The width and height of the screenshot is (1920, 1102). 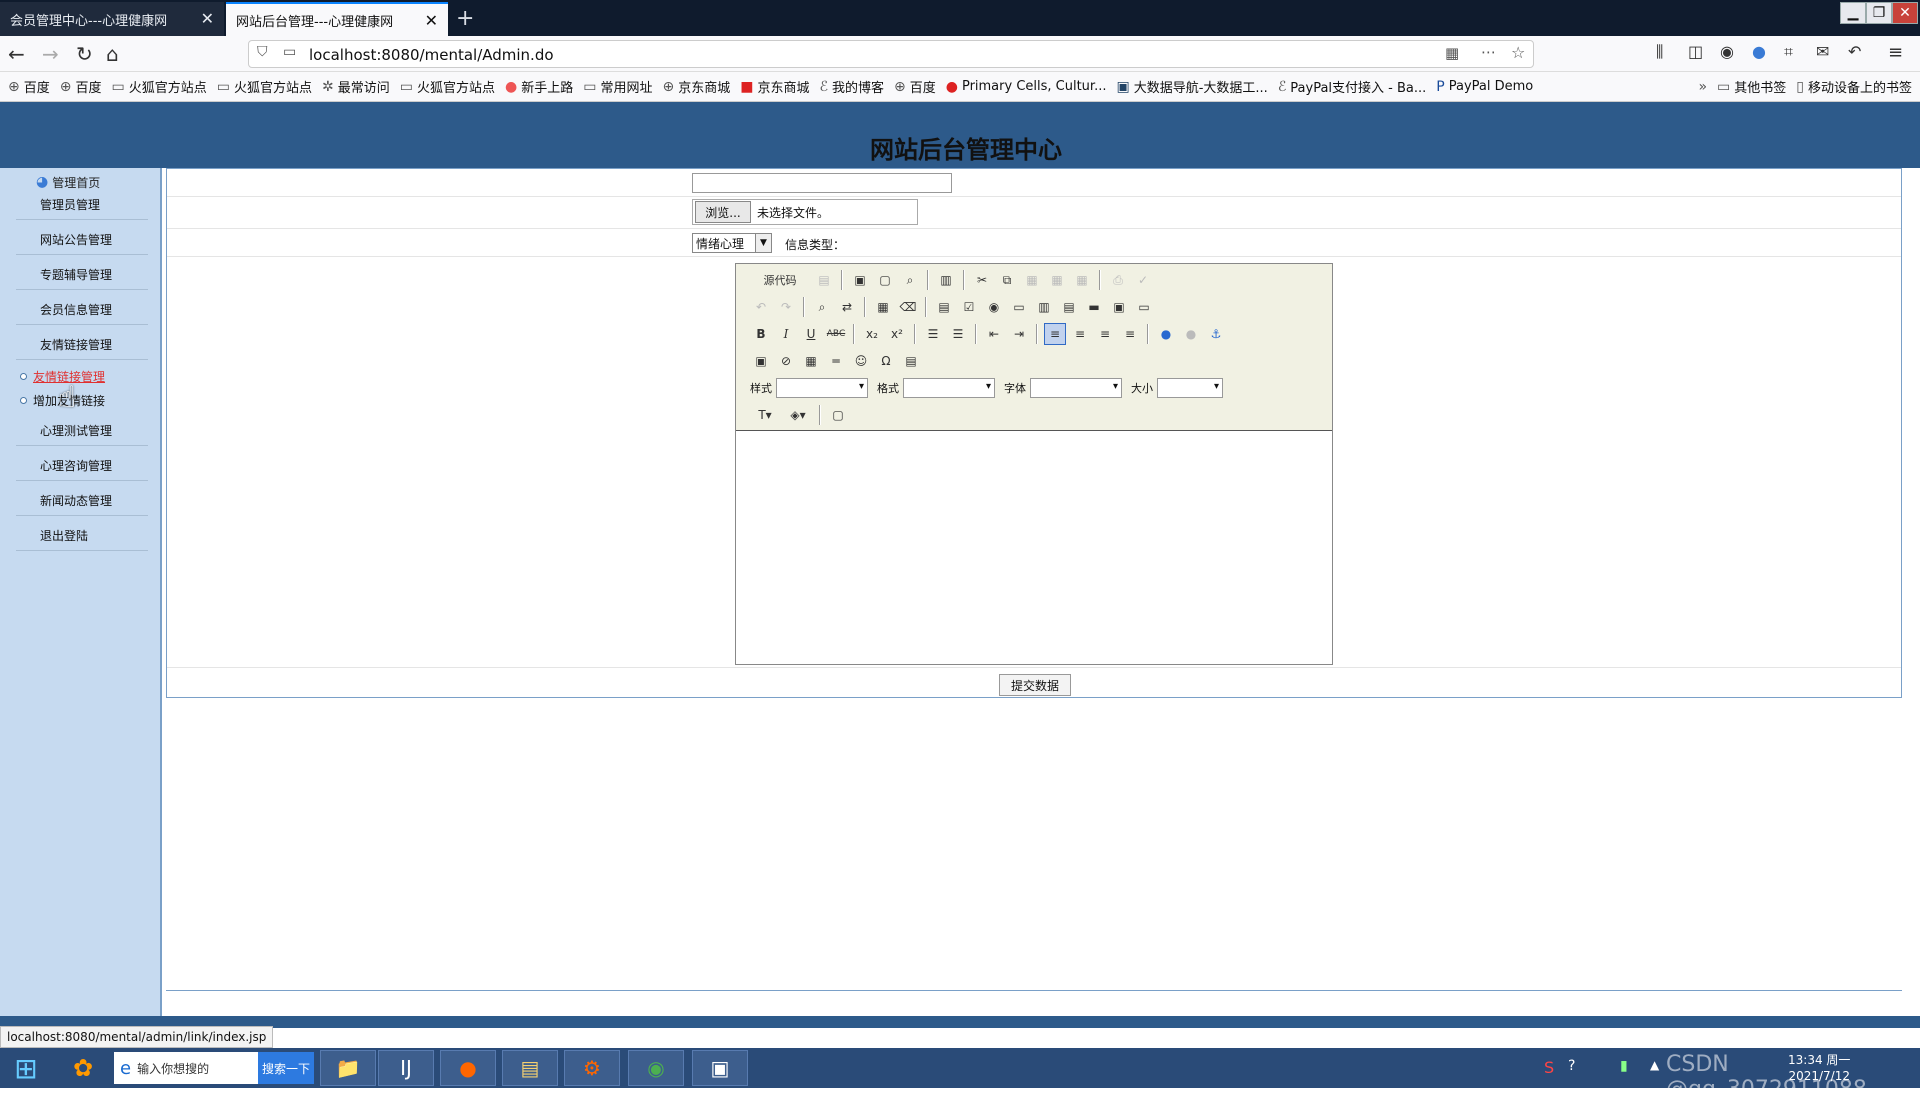 I want to click on taskbar-search-input: e 输入你想搜的, so click(x=186, y=1068).